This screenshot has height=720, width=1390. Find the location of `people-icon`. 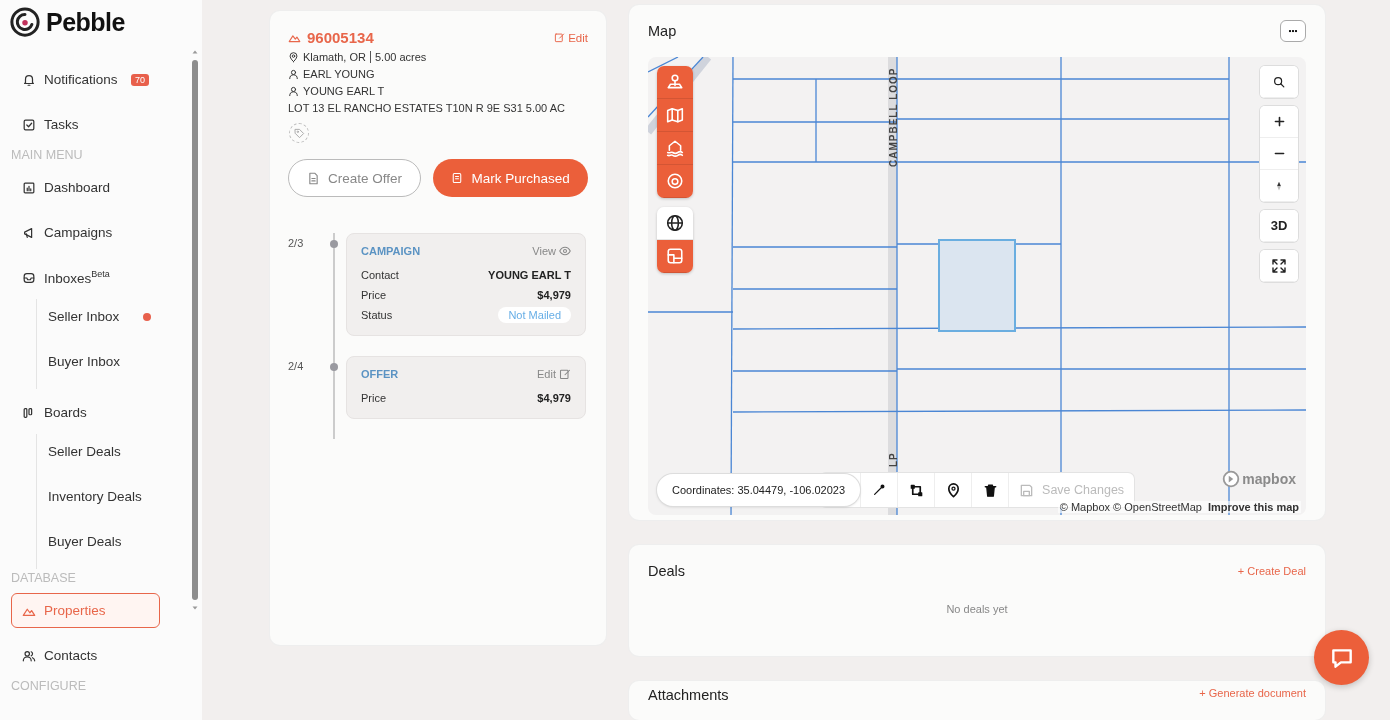

people-icon is located at coordinates (29, 655).